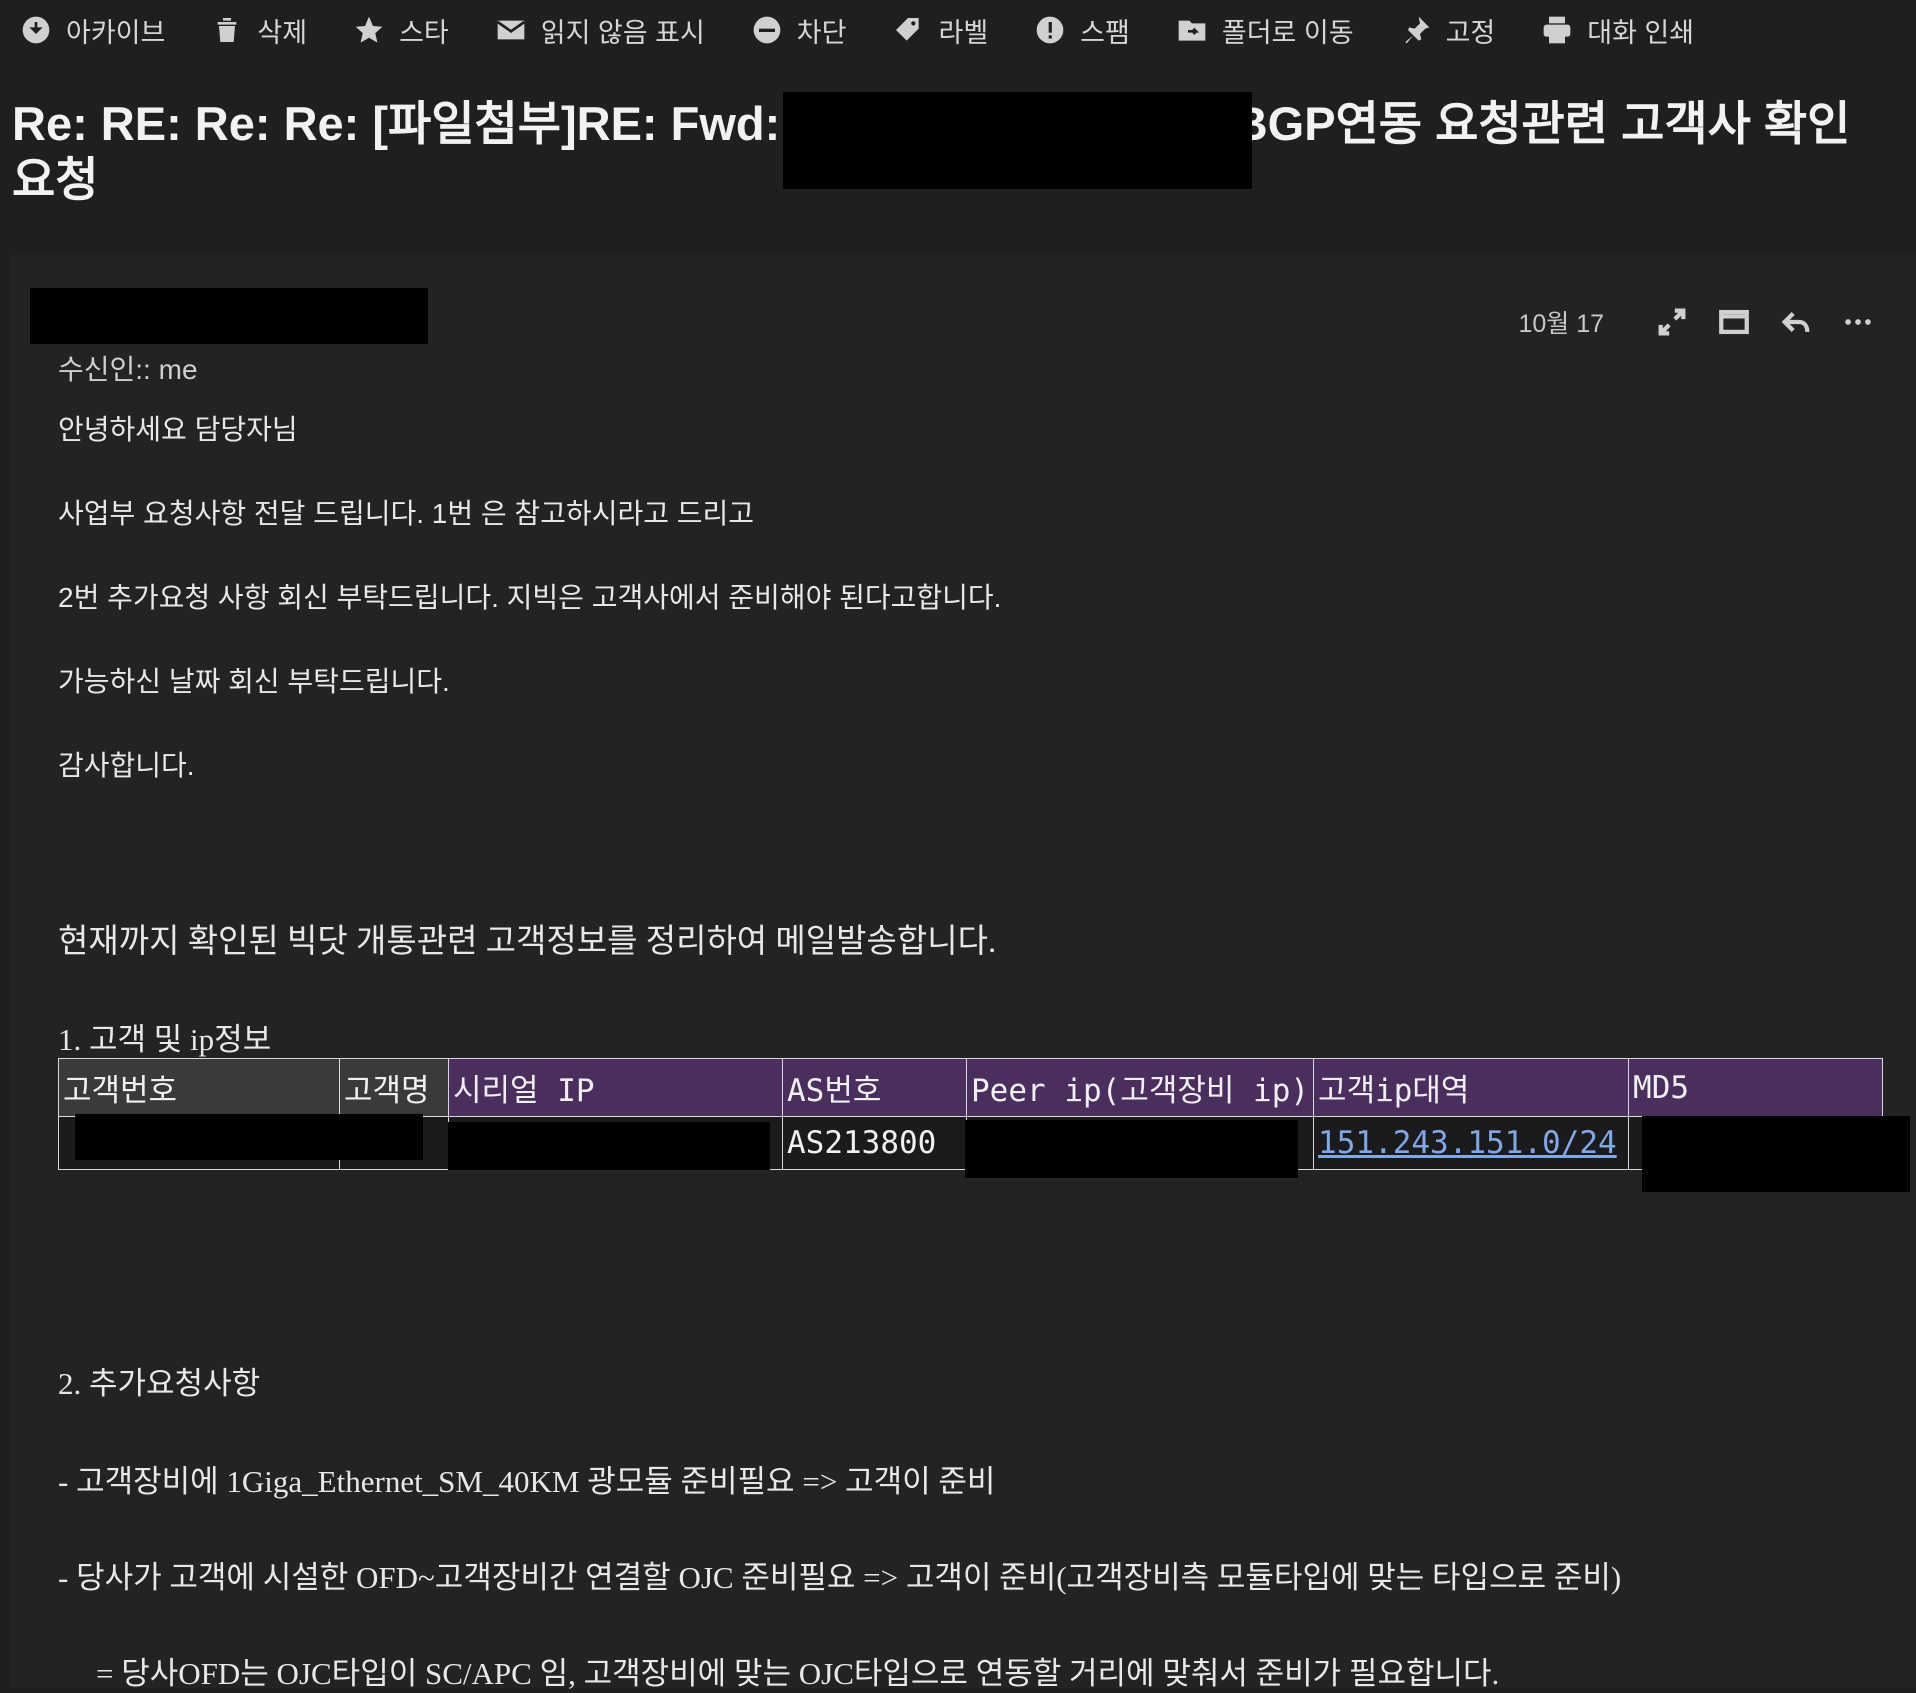 The height and width of the screenshot is (1693, 1916). Describe the element at coordinates (527, 942) in the screenshot. I see `intro-text: 현재까지 확인된 빅닷 개통관련 고객정보를 정리하여 메일발송합니다.` at that location.